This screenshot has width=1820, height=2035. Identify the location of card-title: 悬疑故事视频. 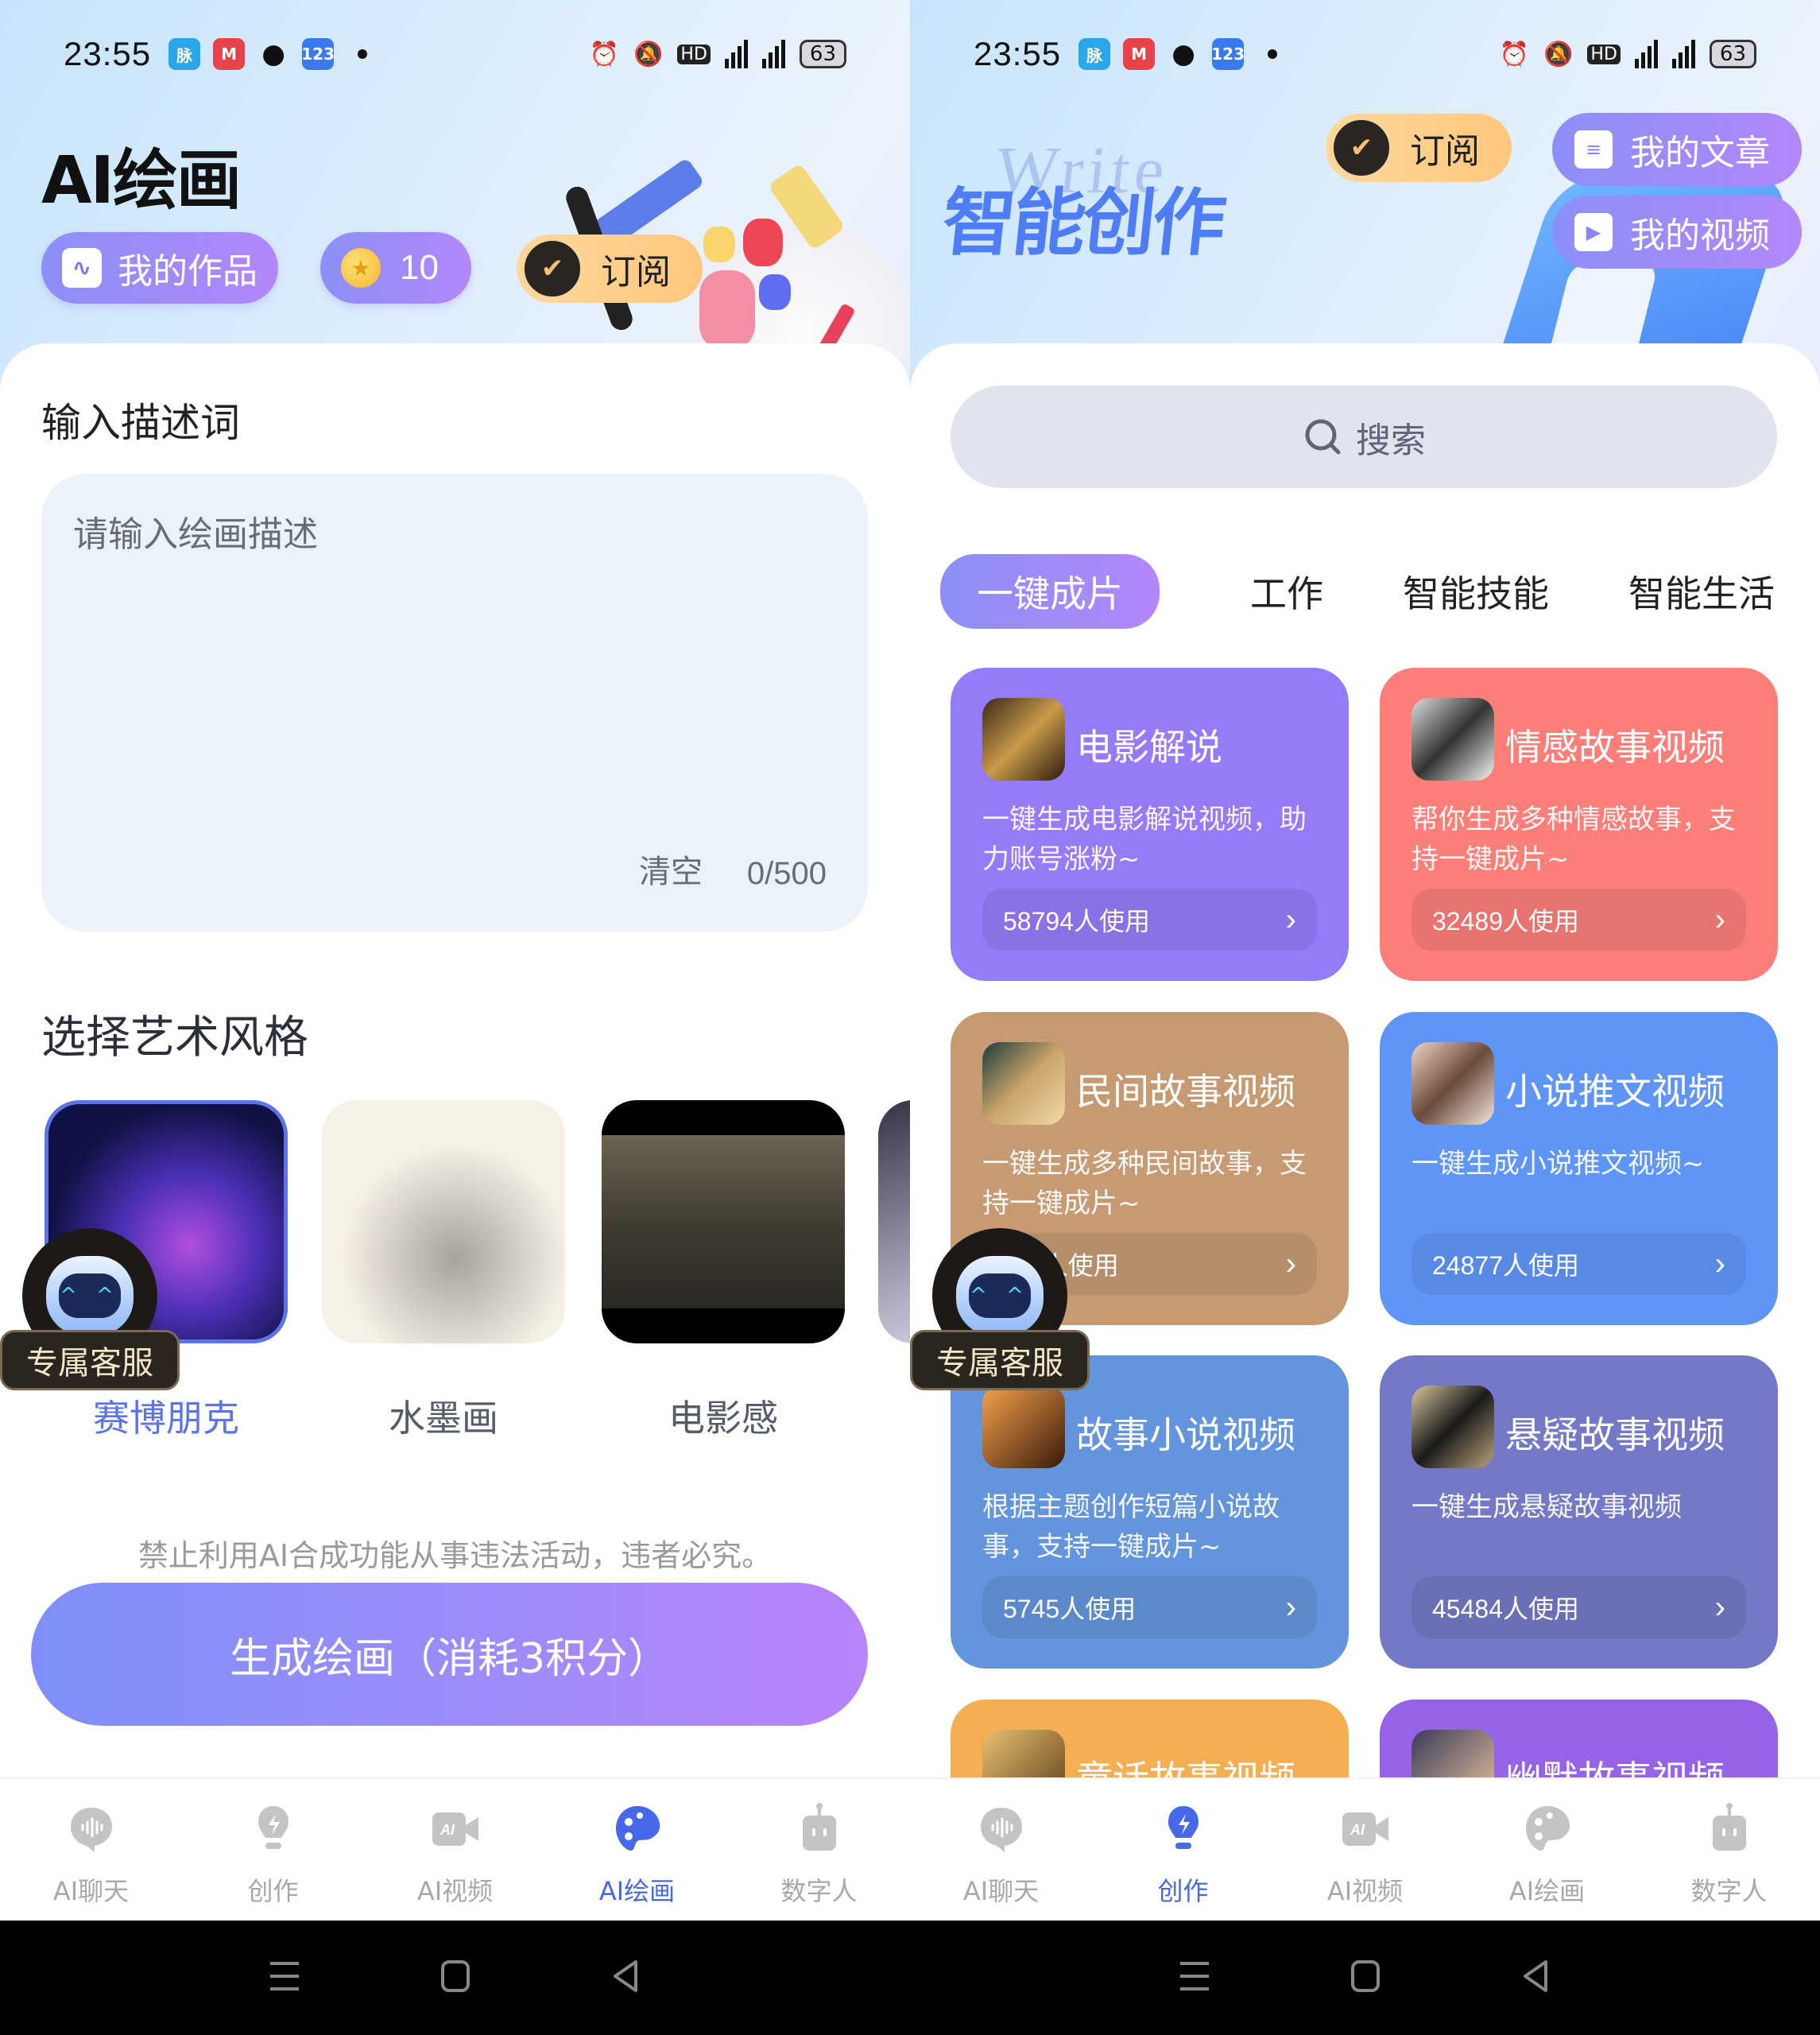
(1615, 1434).